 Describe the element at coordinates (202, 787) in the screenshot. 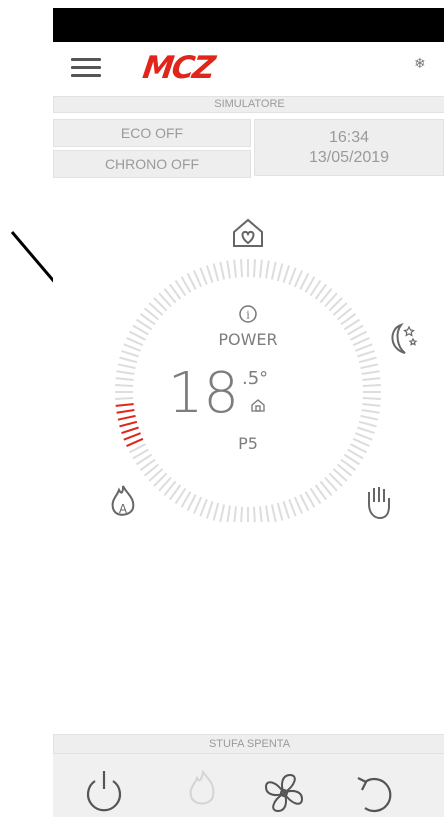

I see `flame-icon` at that location.